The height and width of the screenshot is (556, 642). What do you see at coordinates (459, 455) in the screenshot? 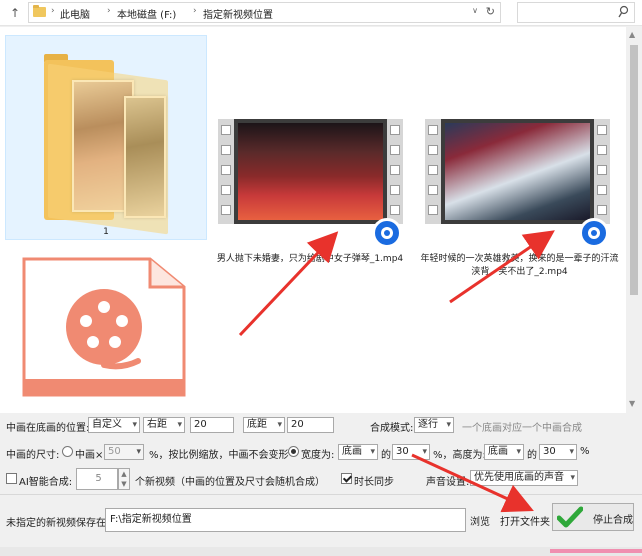
I see `height-label: %，高度为:` at bounding box center [459, 455].